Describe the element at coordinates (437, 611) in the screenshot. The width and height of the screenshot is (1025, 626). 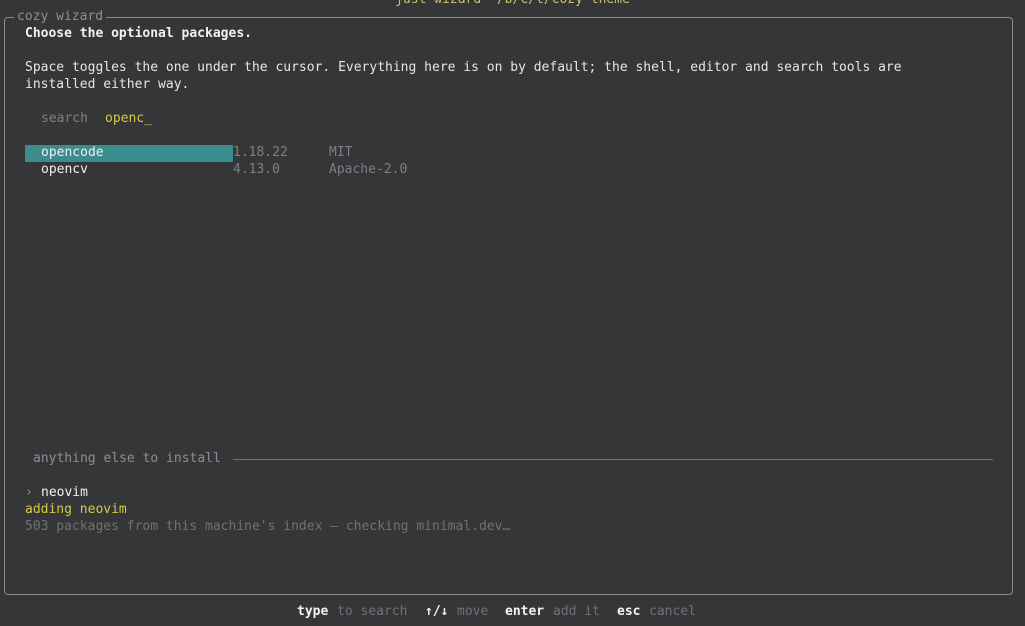
I see `hint-key-move: ↑/↓` at that location.